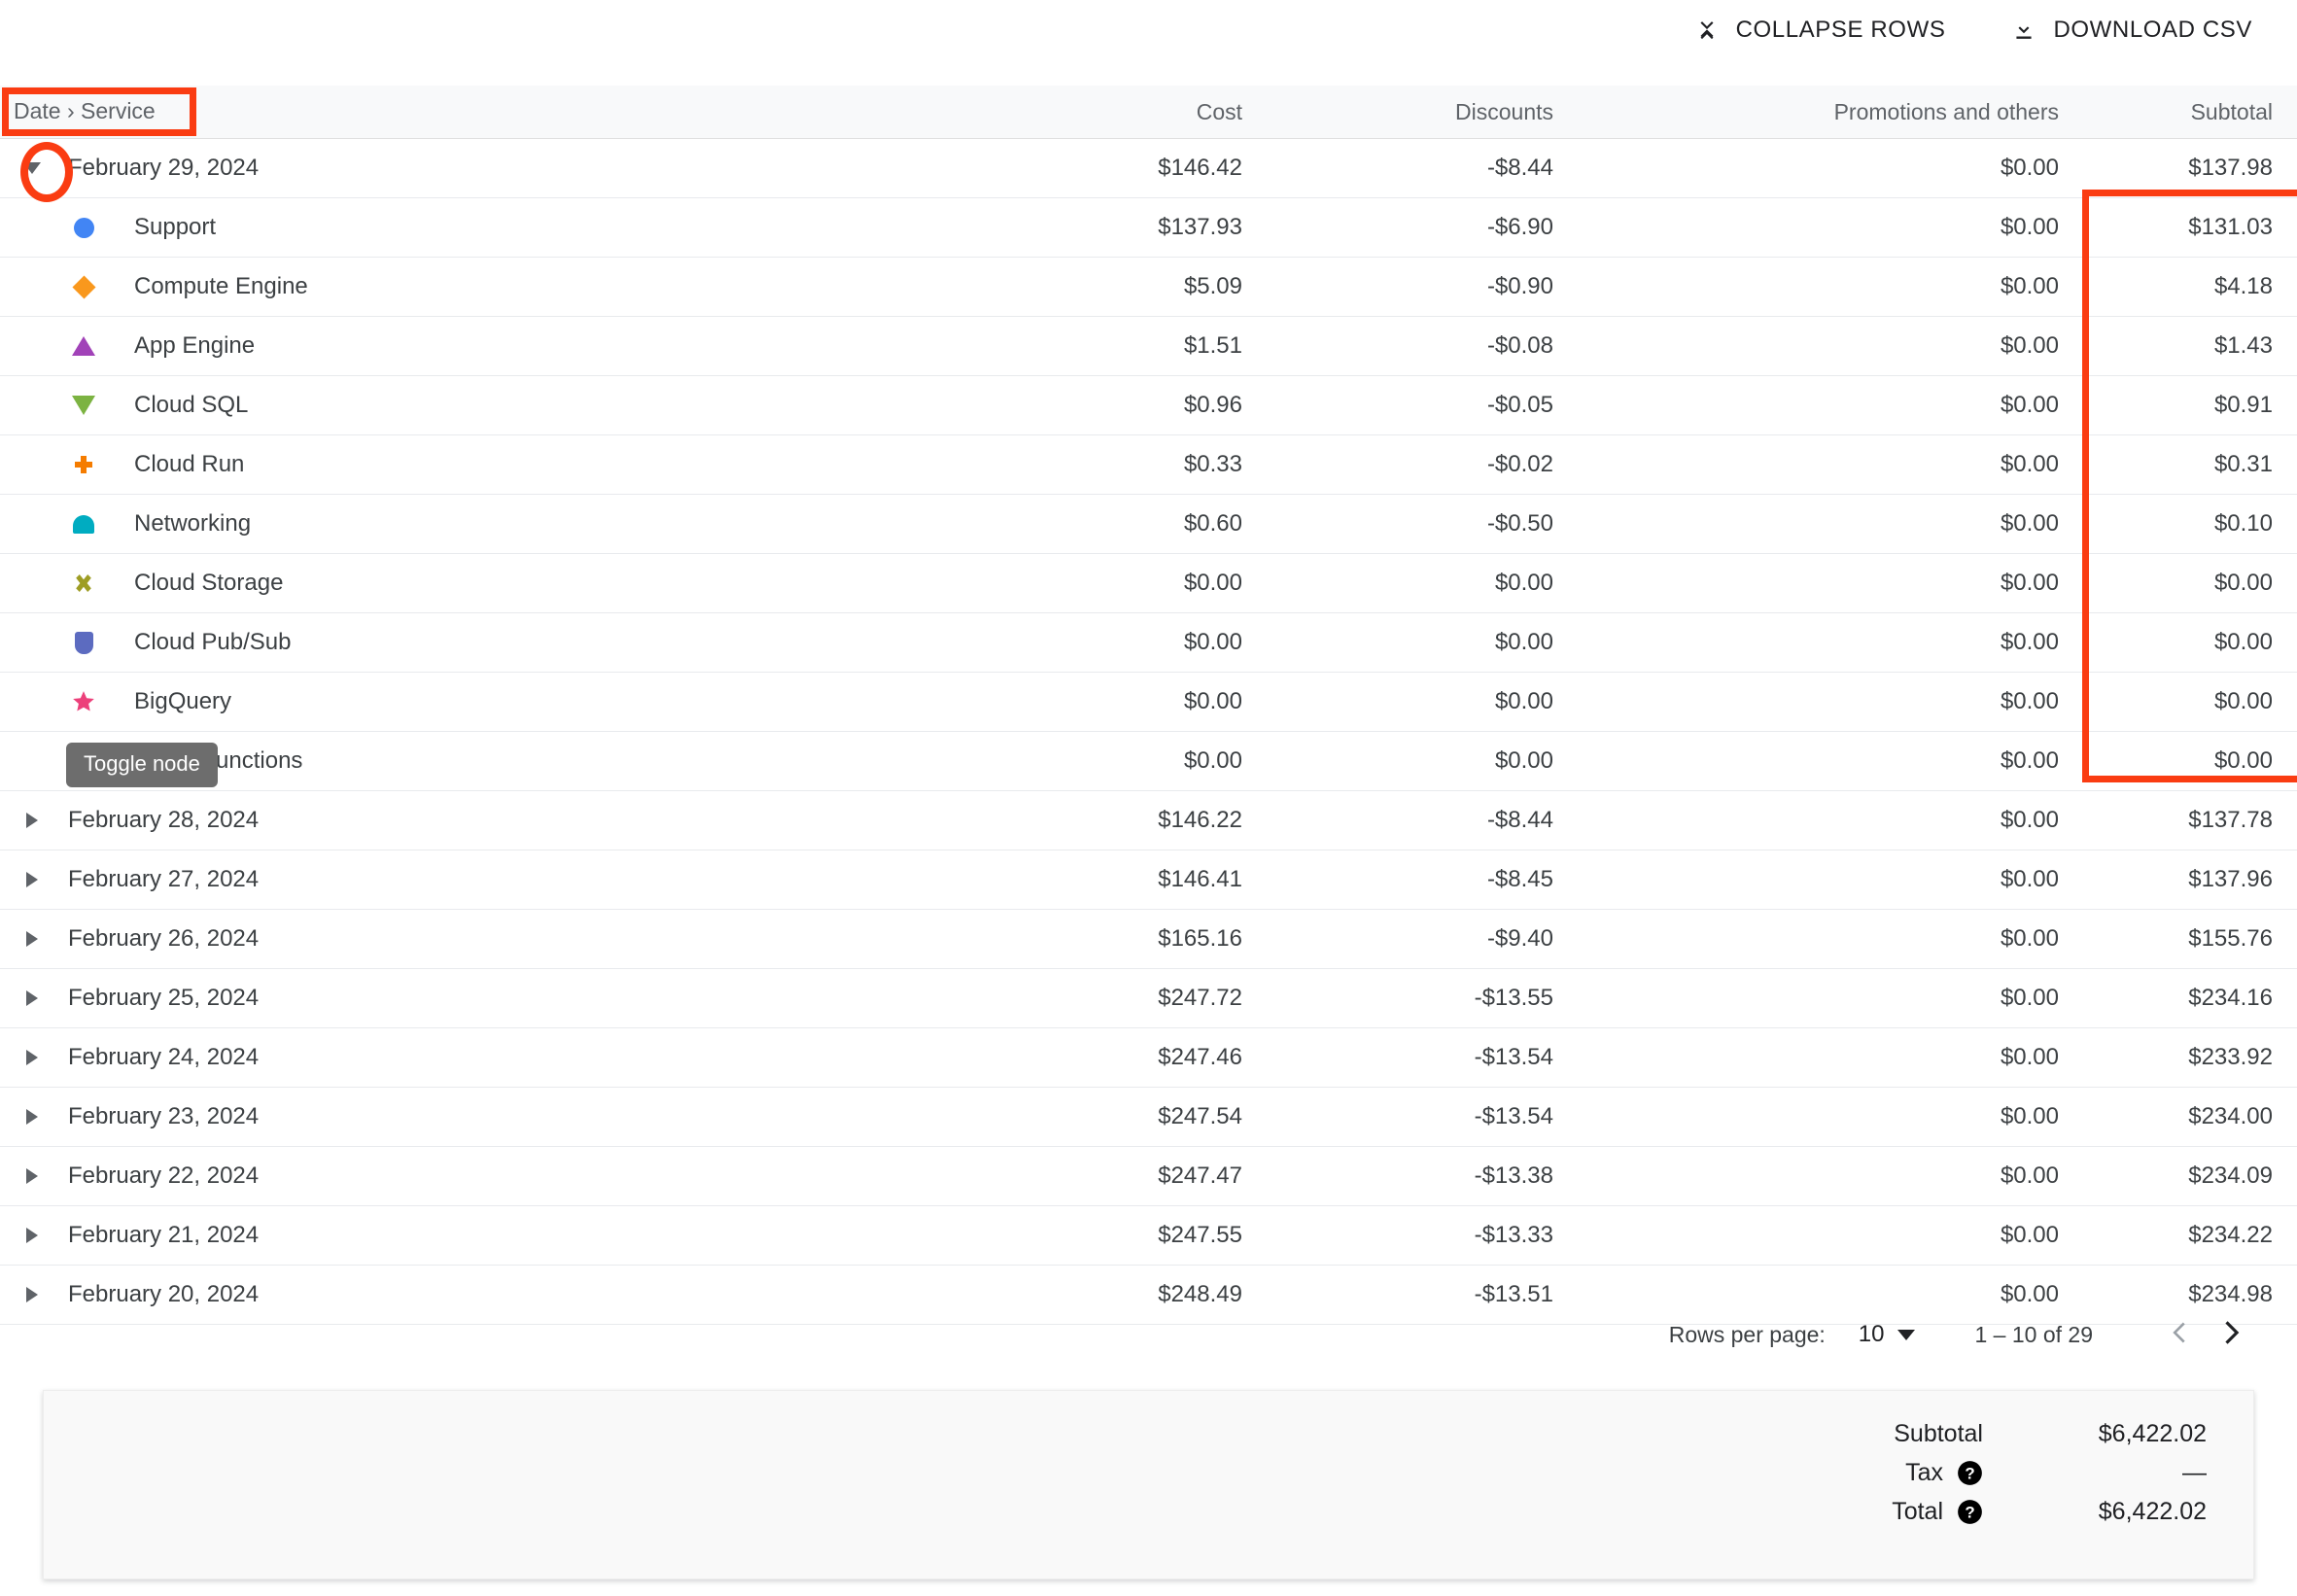 Image resolution: width=2297 pixels, height=1596 pixels. What do you see at coordinates (1519, 523) in the screenshot?
I see `service-discounts-cell: -$0.50` at bounding box center [1519, 523].